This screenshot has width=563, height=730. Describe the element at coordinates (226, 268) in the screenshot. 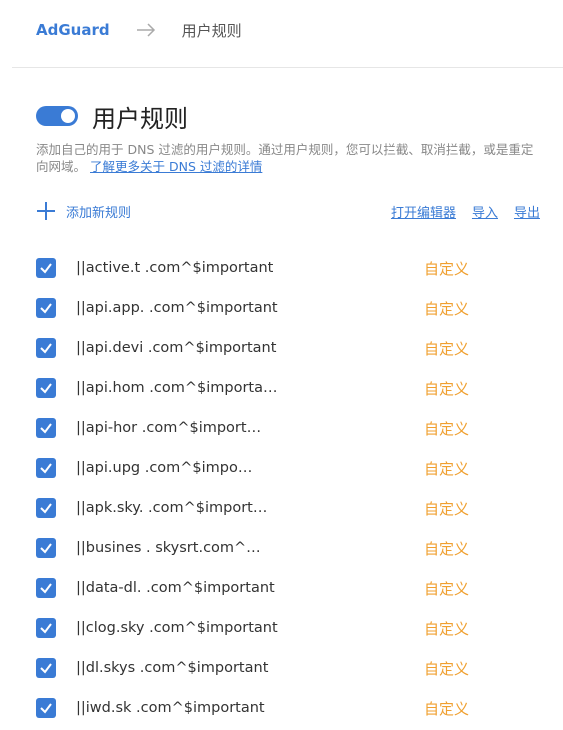

I see `rule-text: ||active.t .com^$important` at that location.